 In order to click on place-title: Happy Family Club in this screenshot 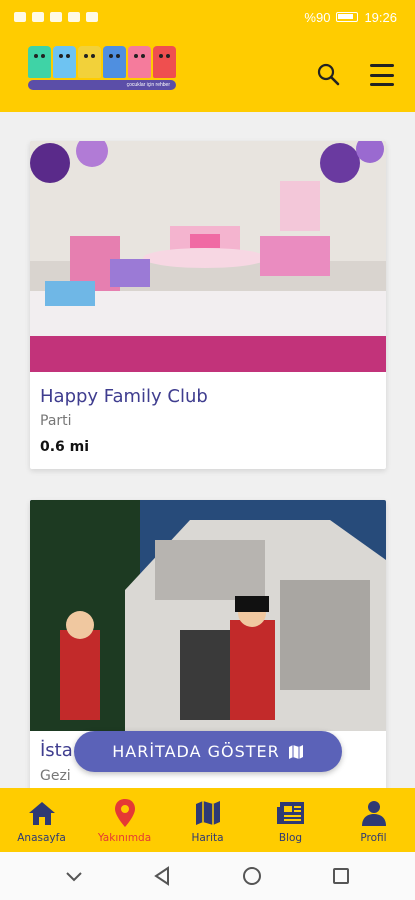, I will do `click(124, 396)`.